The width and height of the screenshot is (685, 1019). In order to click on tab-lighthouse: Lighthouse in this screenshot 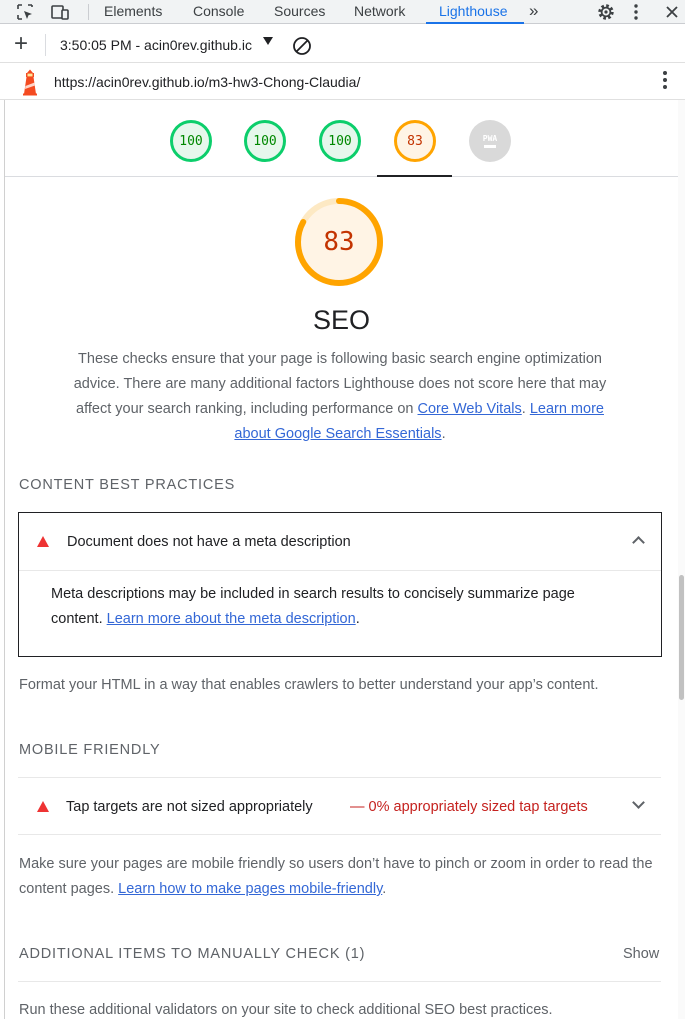, I will do `click(473, 12)`.